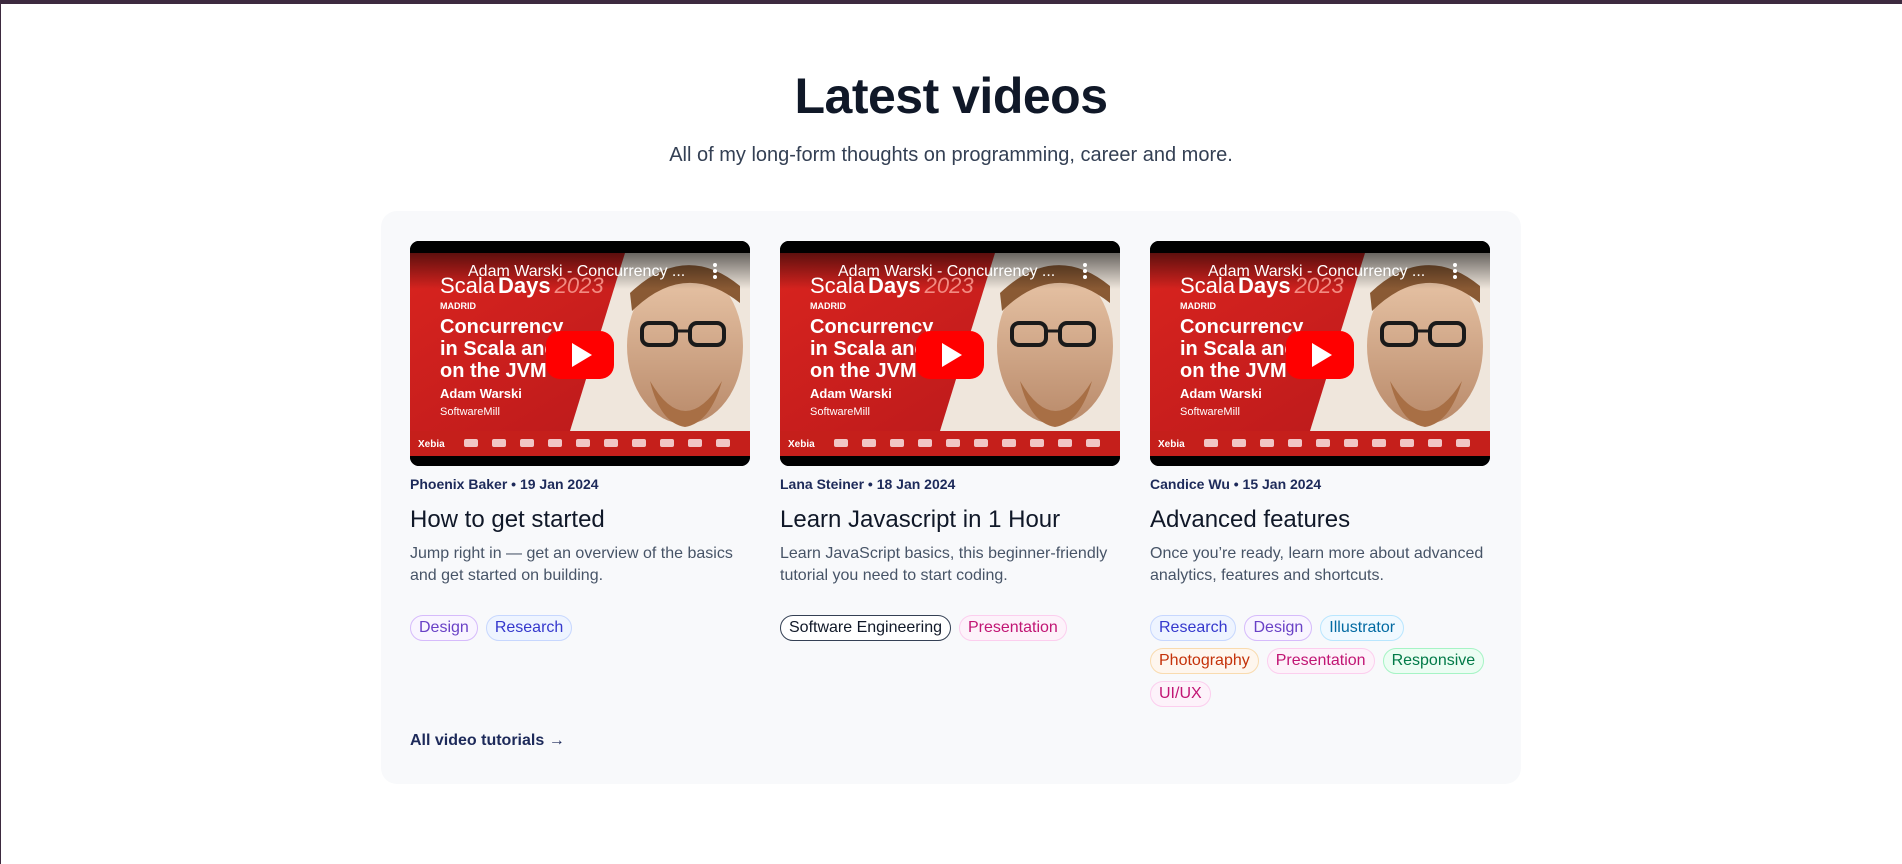 This screenshot has width=1902, height=864. I want to click on video-card-title: Learn Javascript in 1 Hour, so click(950, 520).